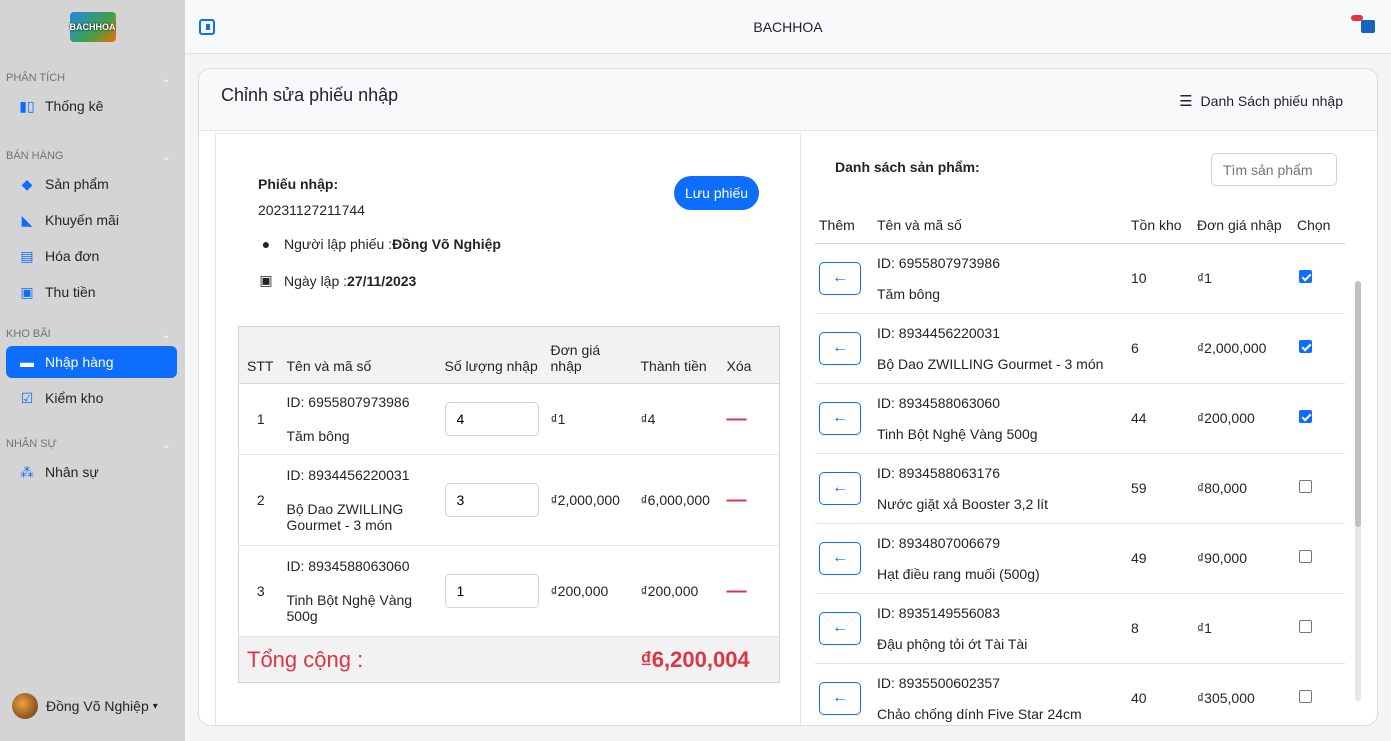 This screenshot has width=1391, height=741. What do you see at coordinates (260, 591) in the screenshot?
I see `row-stt: 3` at bounding box center [260, 591].